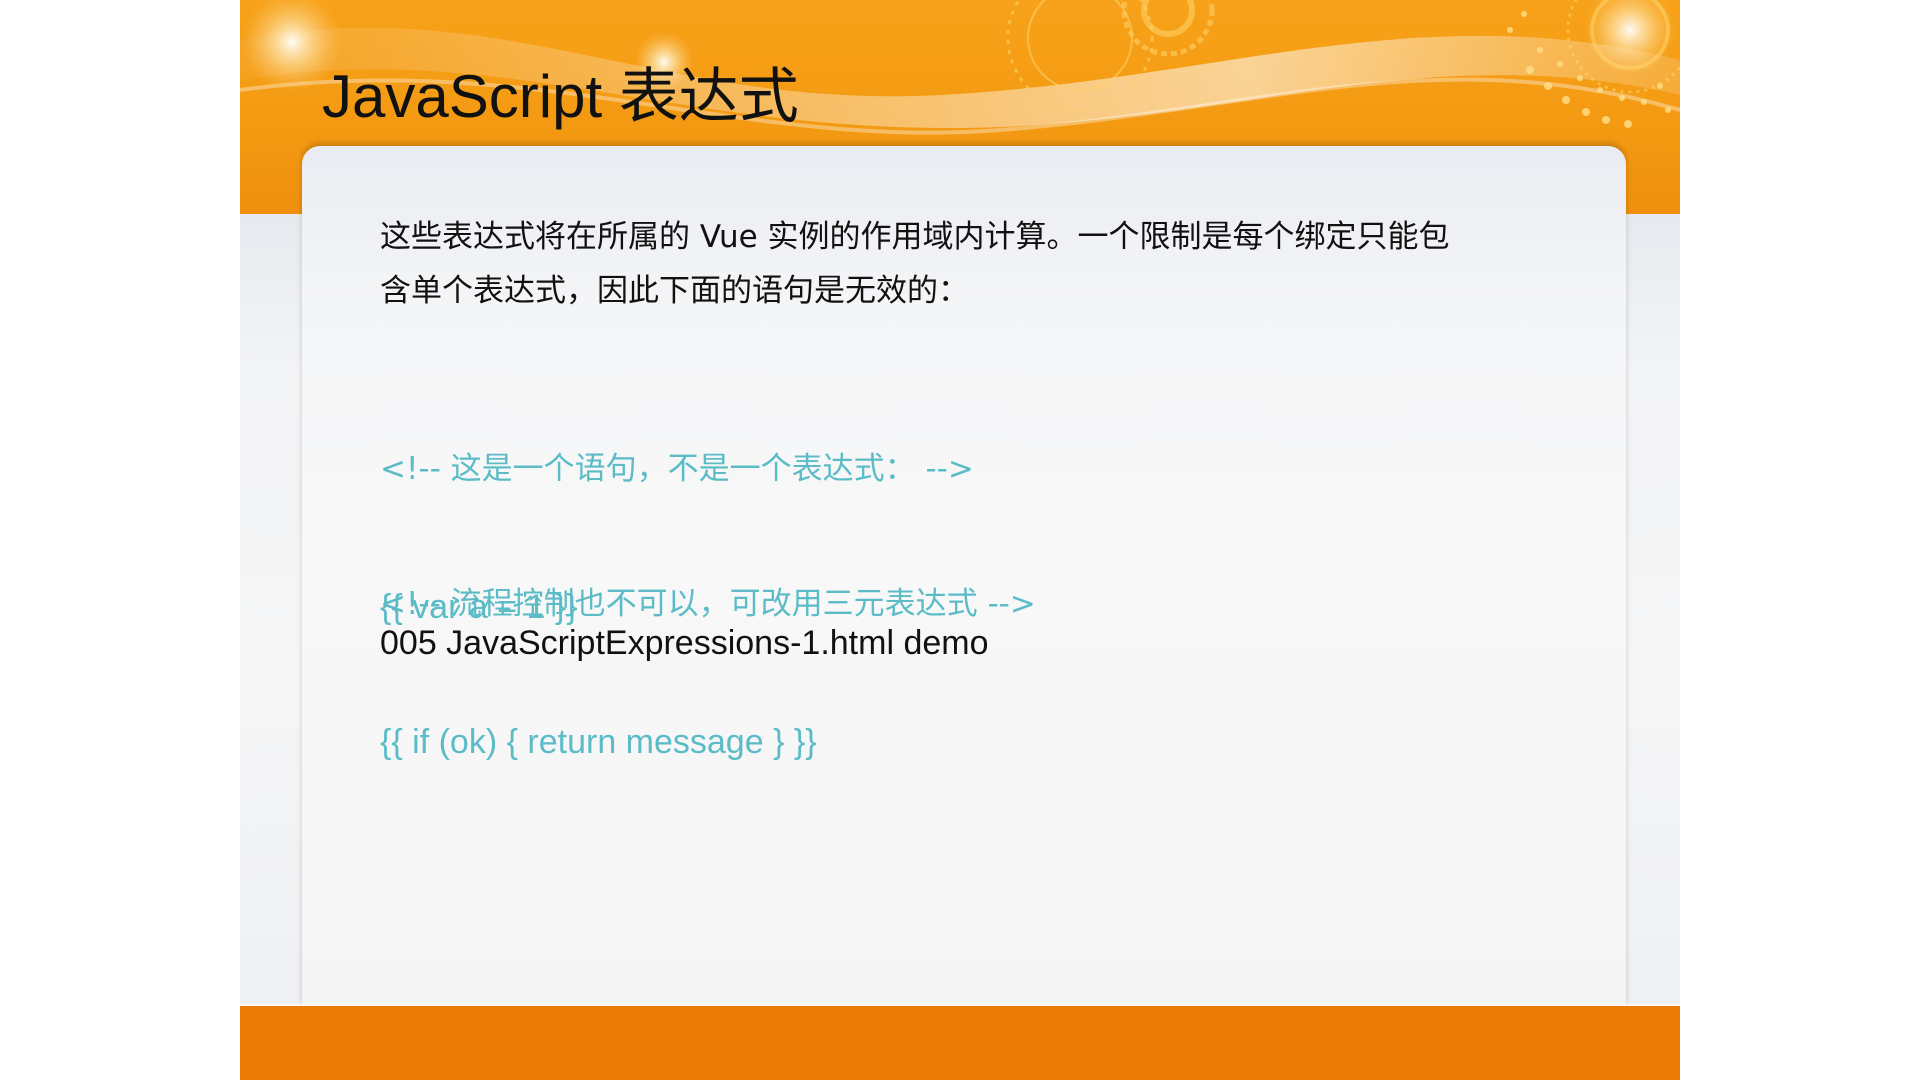 The height and width of the screenshot is (1080, 1920). I want to click on footer-band, so click(960, 1043).